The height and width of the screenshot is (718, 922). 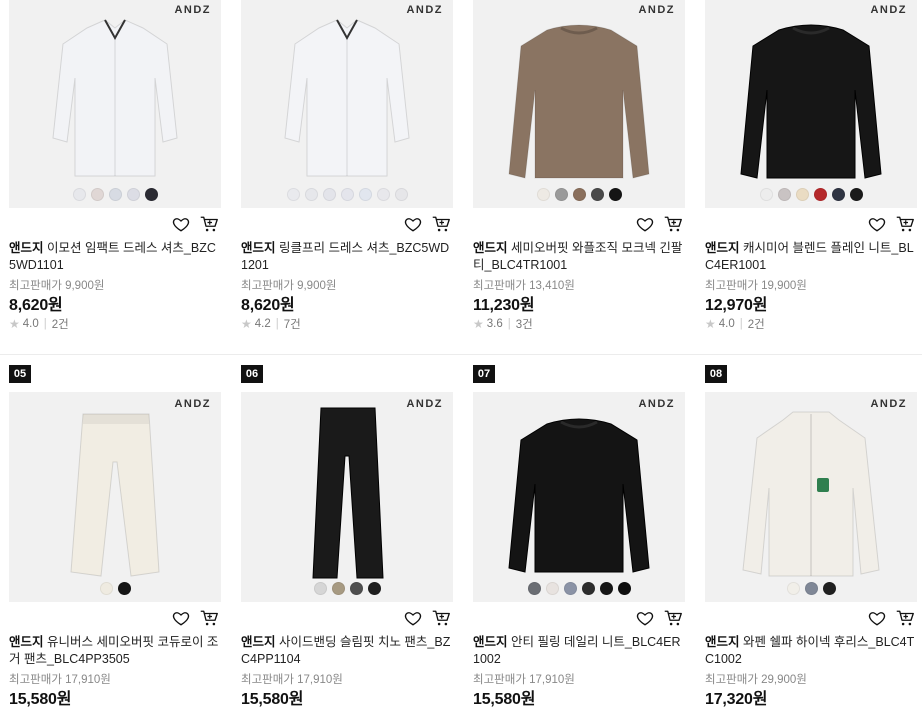 What do you see at coordinates (347, 651) in the screenshot?
I see `product-name: 앤드지 사이드밴딩 슬림핏 치노 팬츠_BZC4PP1104` at bounding box center [347, 651].